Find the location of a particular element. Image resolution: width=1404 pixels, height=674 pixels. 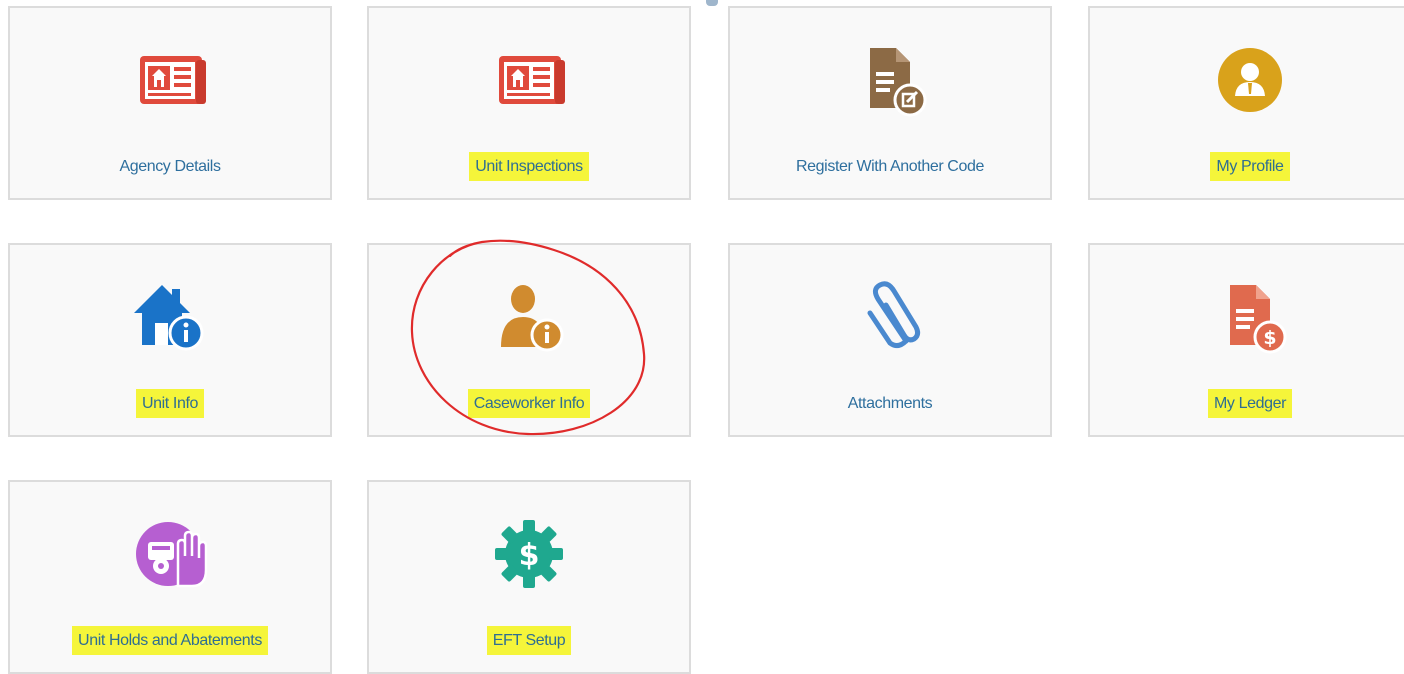

tile-register-with-another-code: Register With Another Code is located at coordinates (890, 103).